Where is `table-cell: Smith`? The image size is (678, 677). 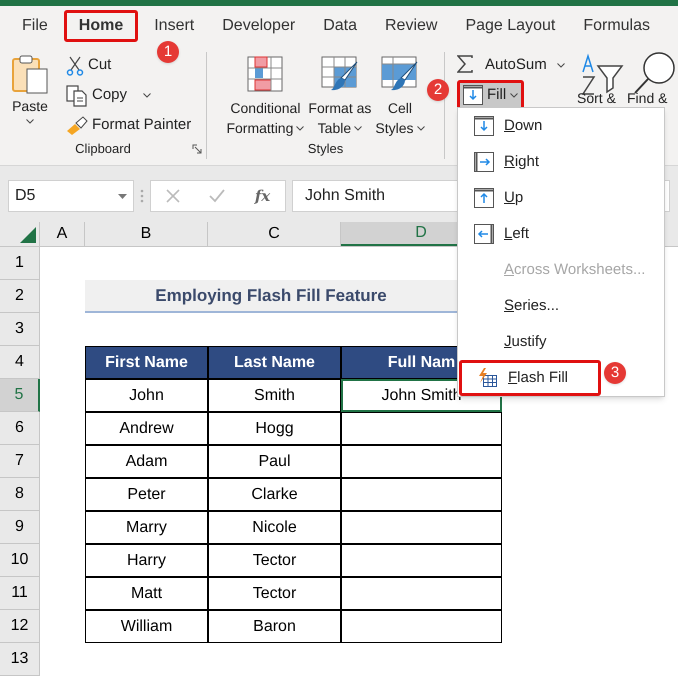
table-cell: Smith is located at coordinates (274, 395).